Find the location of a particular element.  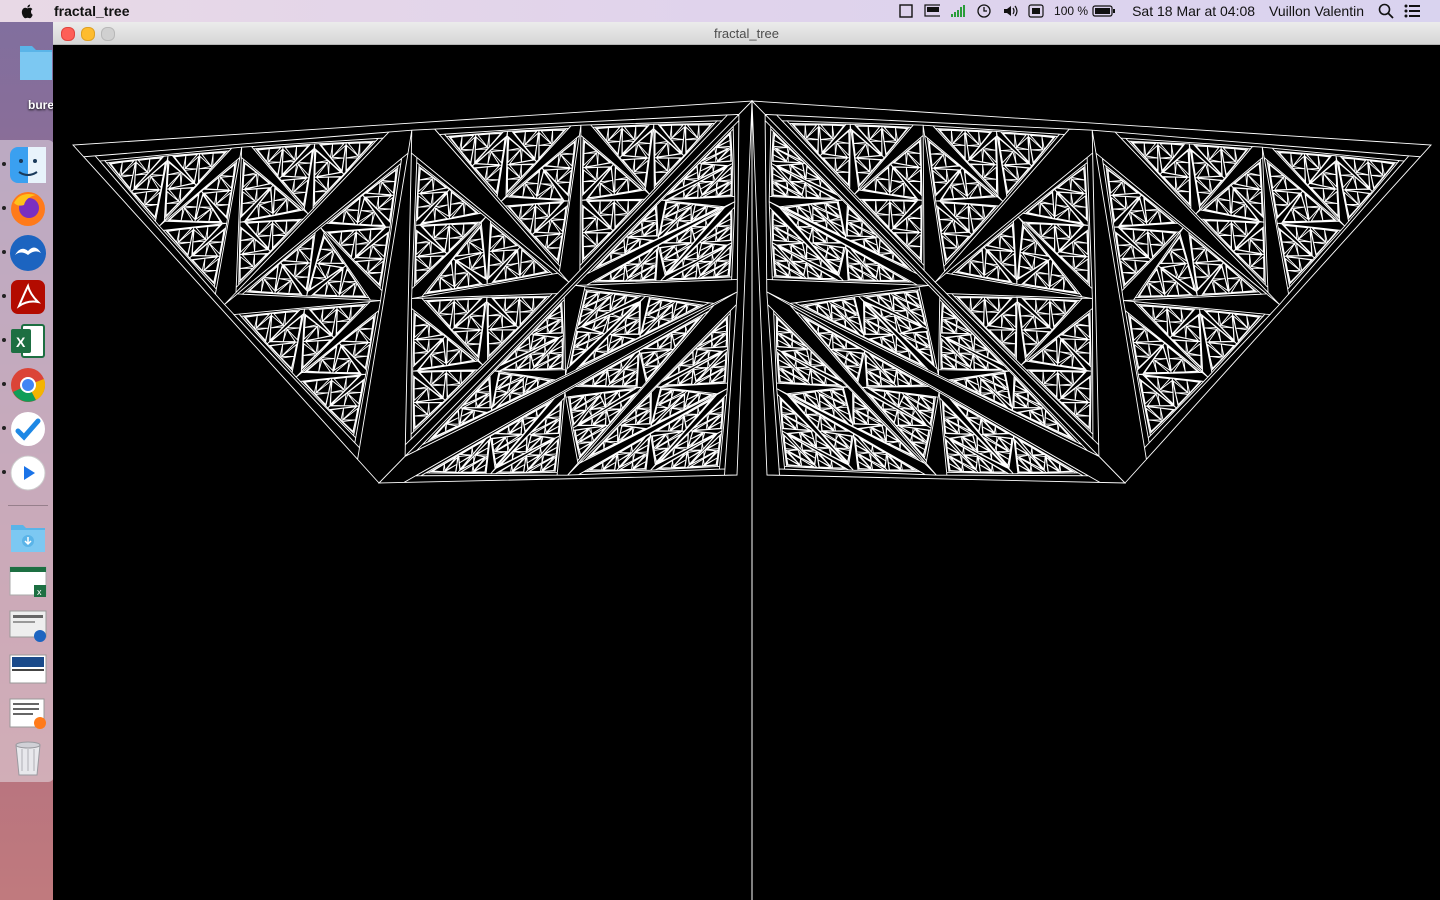

keyboard-input-icon is located at coordinates (1036, 11).